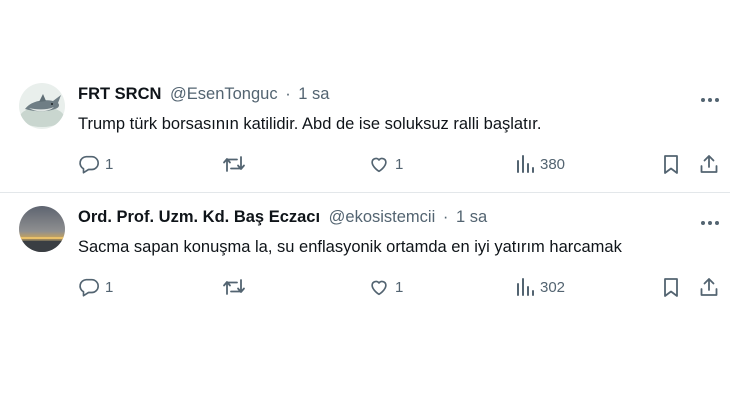  I want to click on user-handle: @EsenTonguc, so click(224, 94).